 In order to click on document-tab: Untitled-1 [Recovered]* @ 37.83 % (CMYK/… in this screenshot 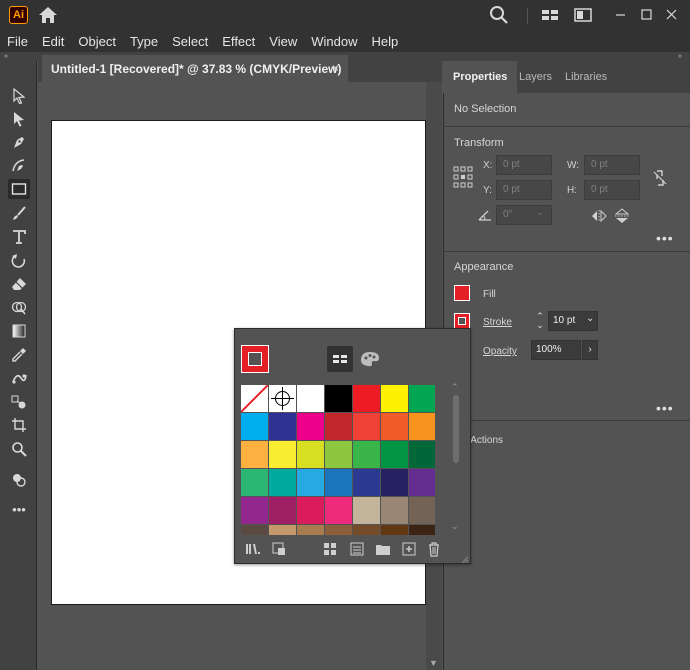, I will do `click(195, 68)`.